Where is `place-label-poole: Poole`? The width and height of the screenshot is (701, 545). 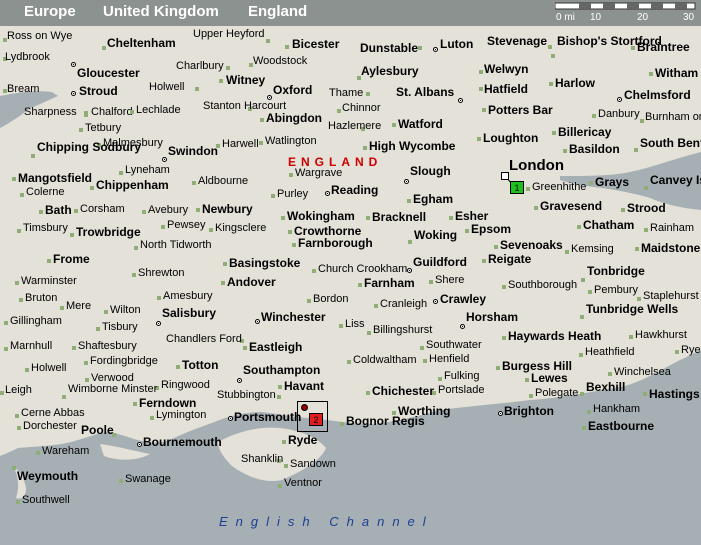
place-label-poole: Poole is located at coordinates (97, 430).